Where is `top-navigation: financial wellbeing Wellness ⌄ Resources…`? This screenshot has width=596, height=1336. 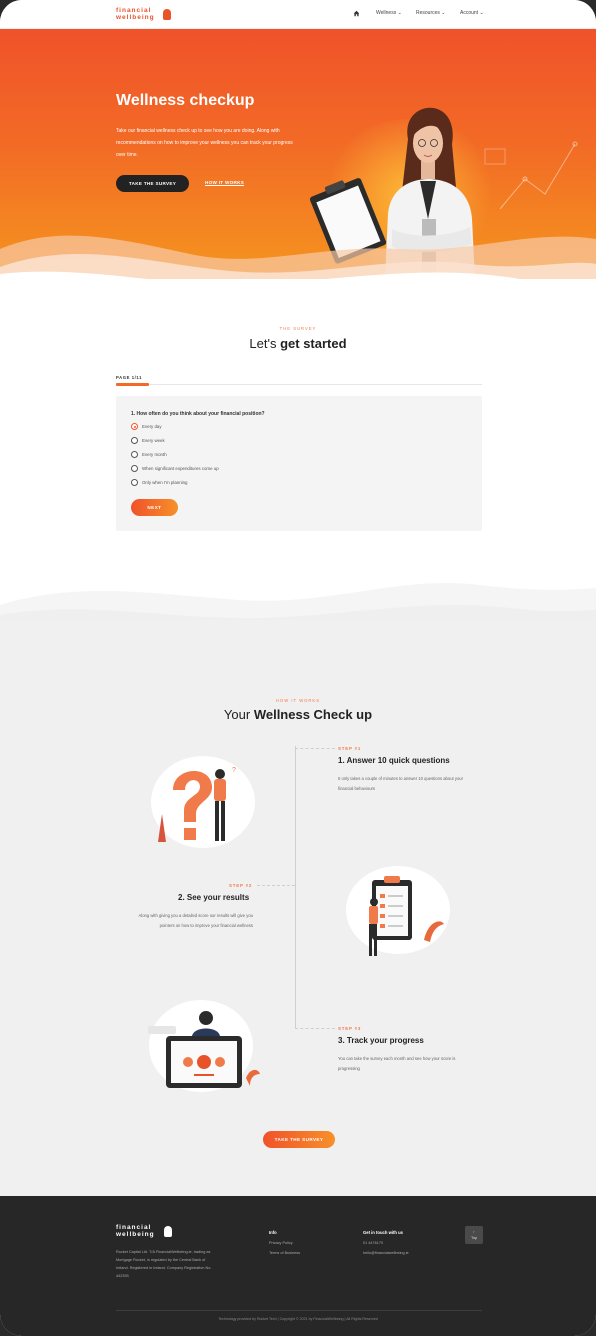 top-navigation: financial wellbeing Wellness ⌄ Resources… is located at coordinates (298, 14).